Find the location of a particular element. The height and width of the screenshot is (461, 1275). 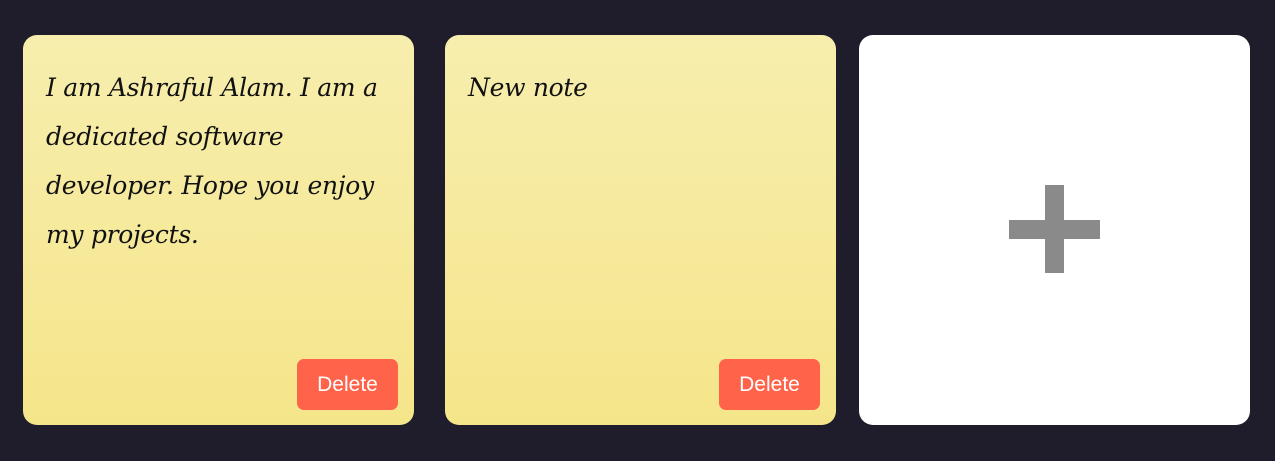

note-text: New note is located at coordinates (638, 87).